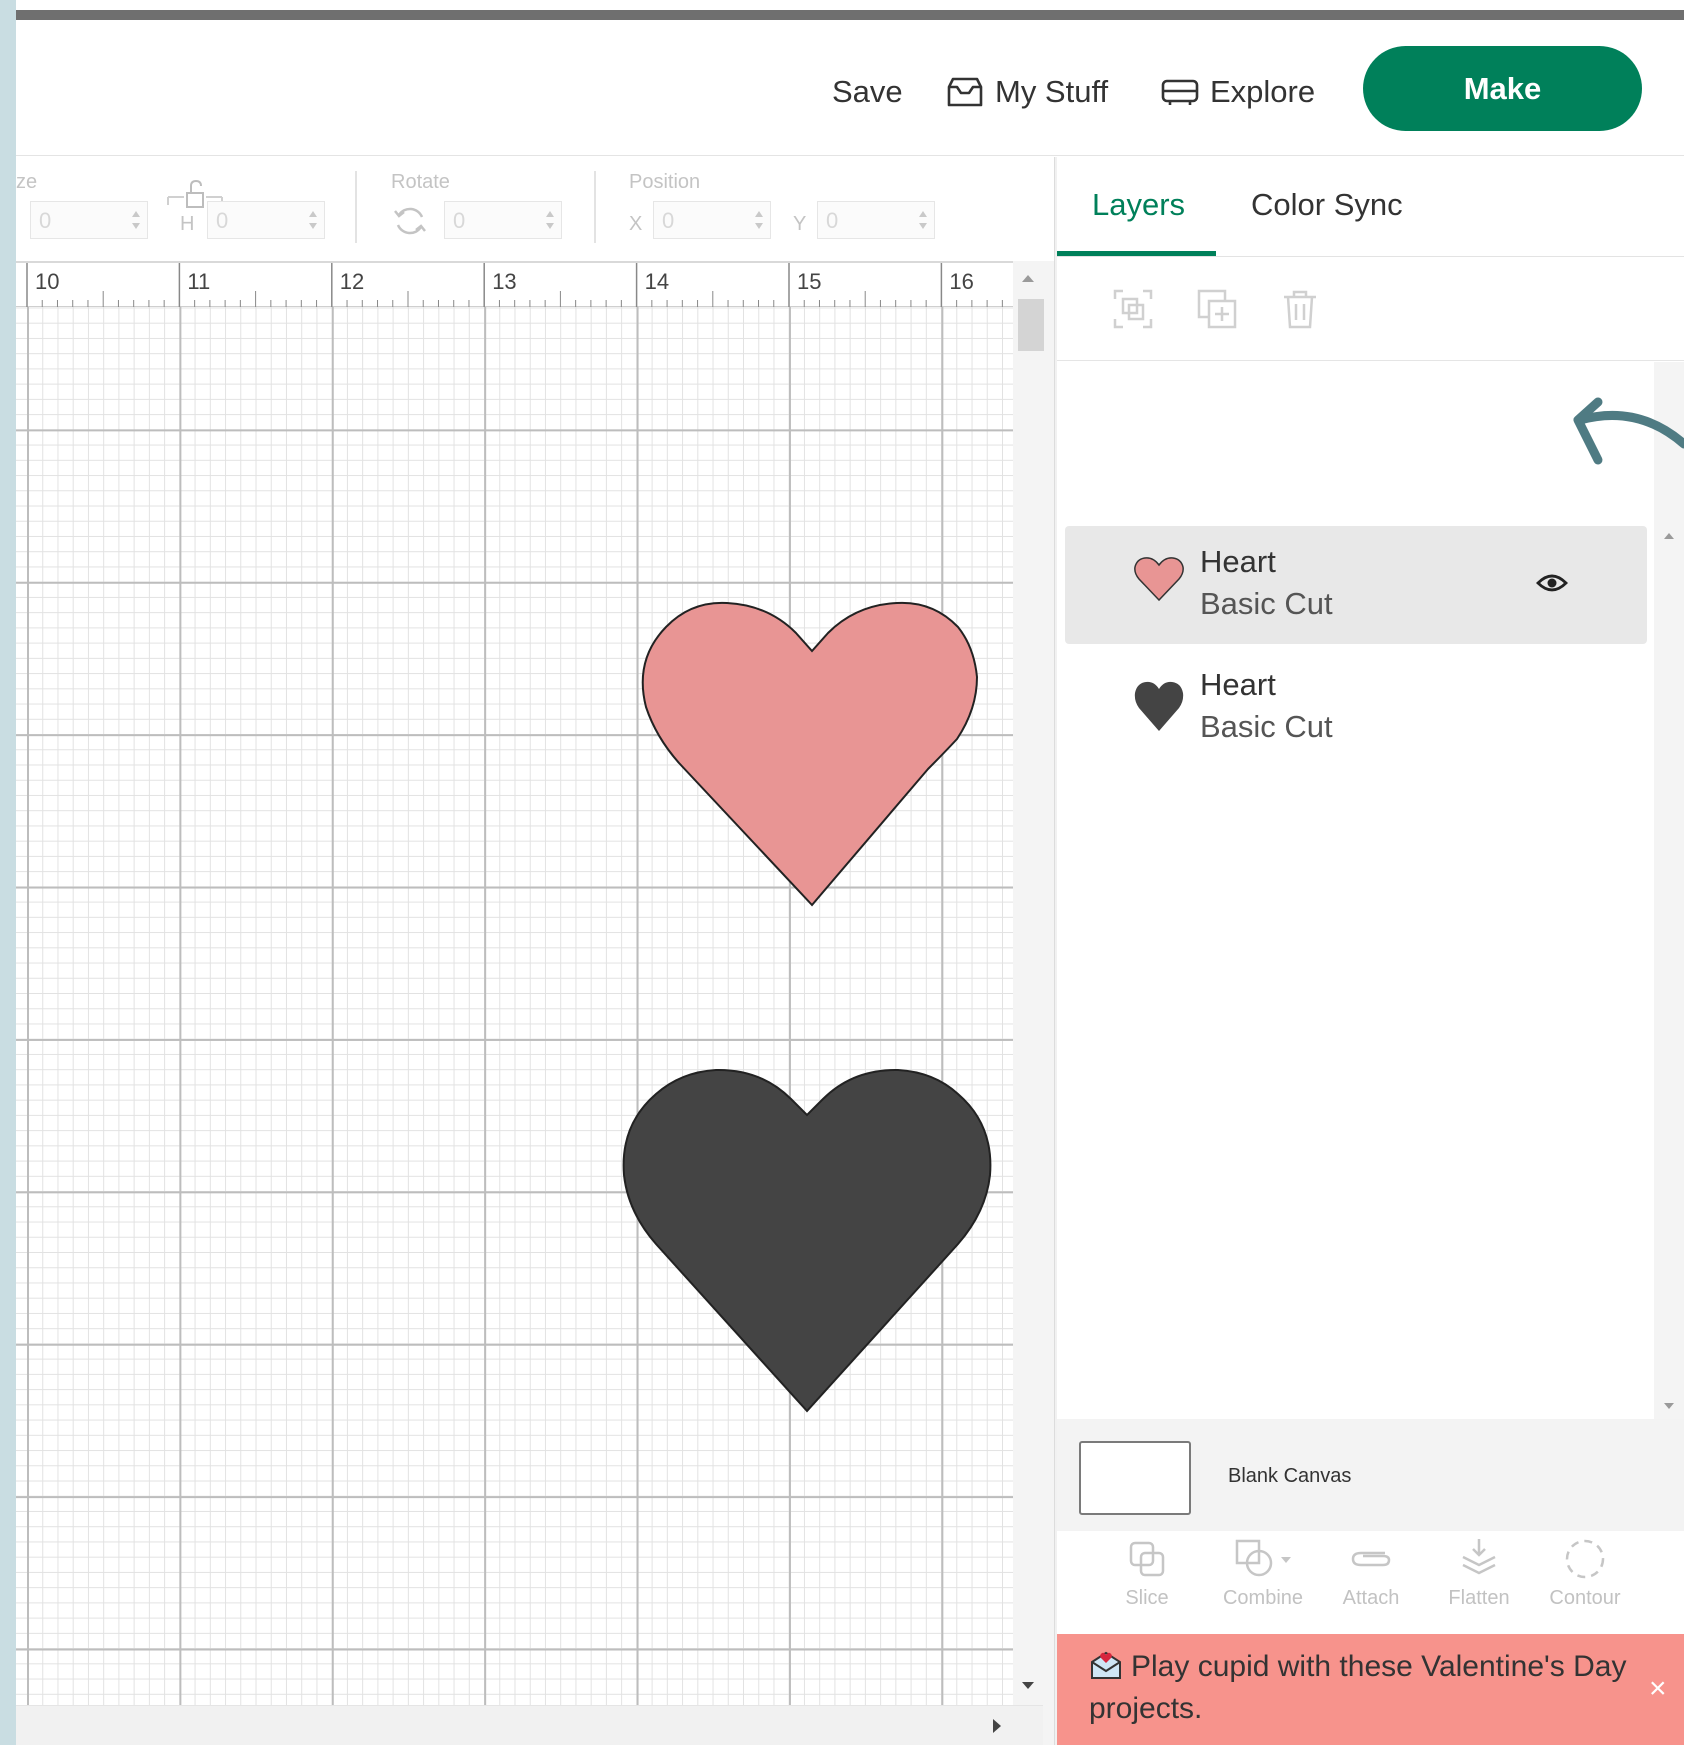  Describe the element at coordinates (1133, 309) in the screenshot. I see `group-icon` at that location.